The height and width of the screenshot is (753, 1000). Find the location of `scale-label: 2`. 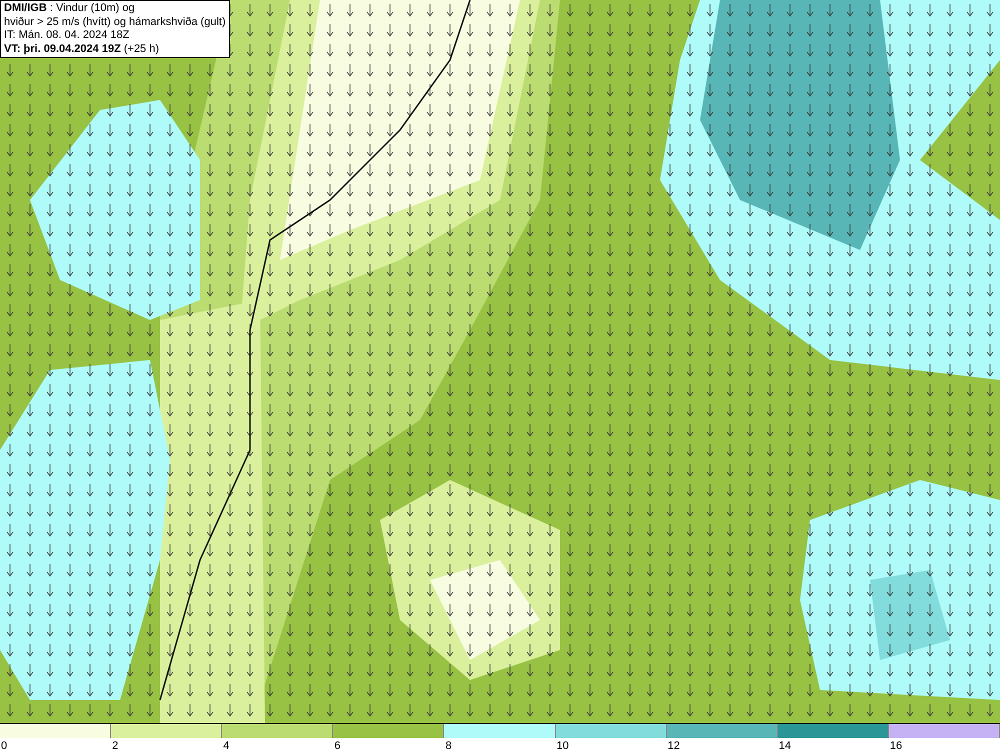

scale-label: 2 is located at coordinates (114, 746).